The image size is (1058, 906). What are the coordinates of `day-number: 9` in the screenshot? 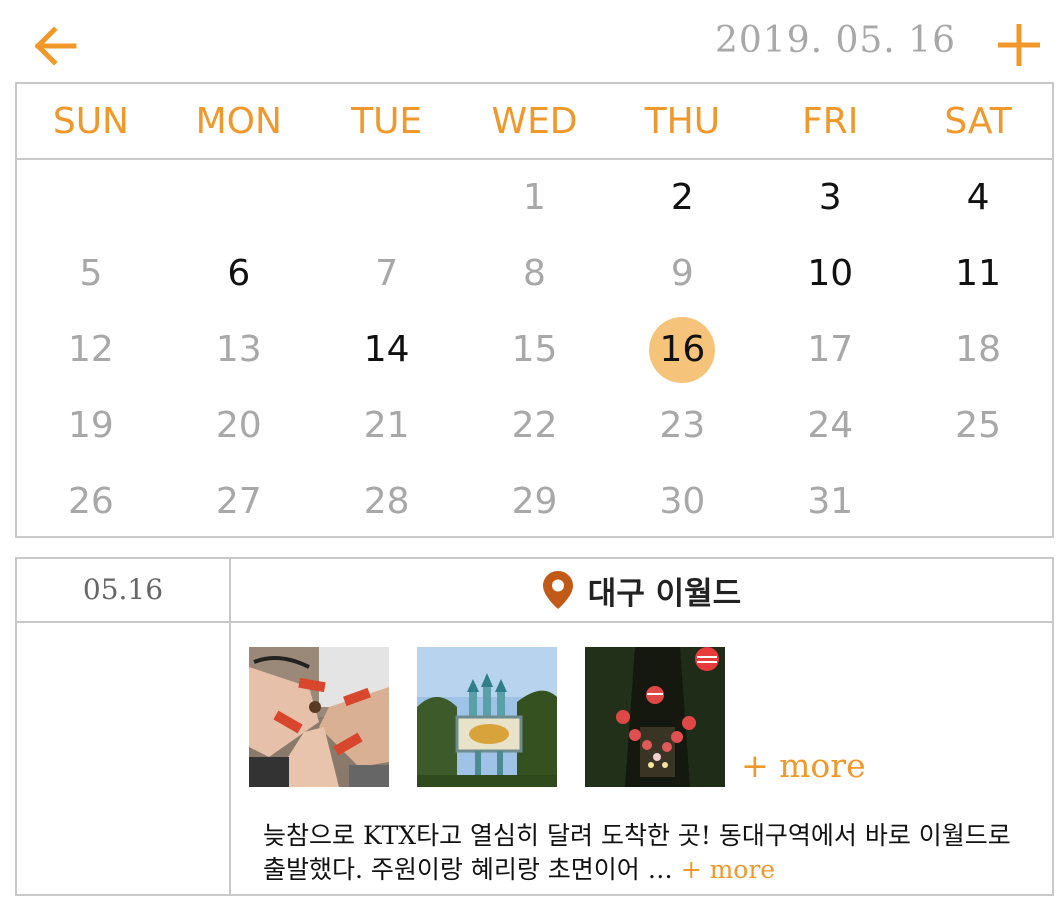 It's located at (682, 273).